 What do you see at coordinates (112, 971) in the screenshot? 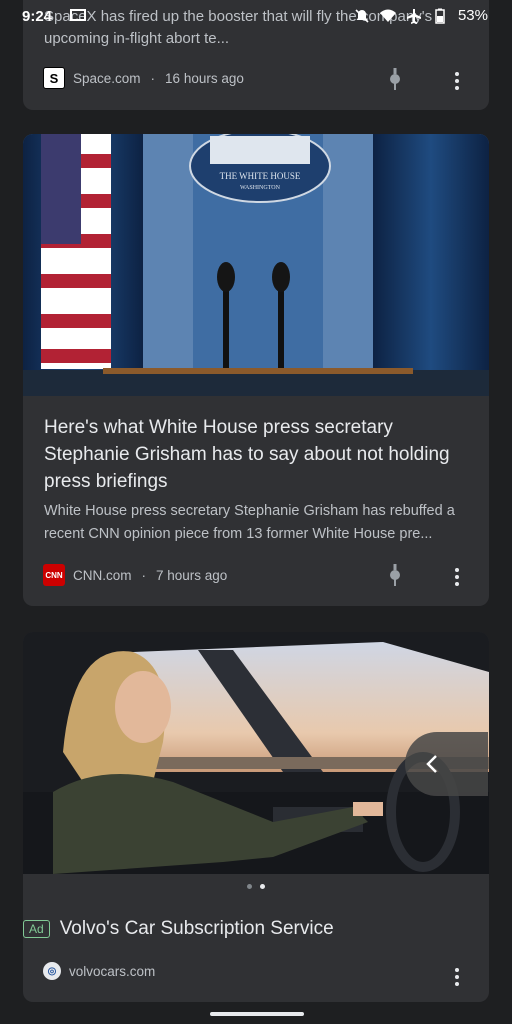
I see `ad-source: volvocars.com` at bounding box center [112, 971].